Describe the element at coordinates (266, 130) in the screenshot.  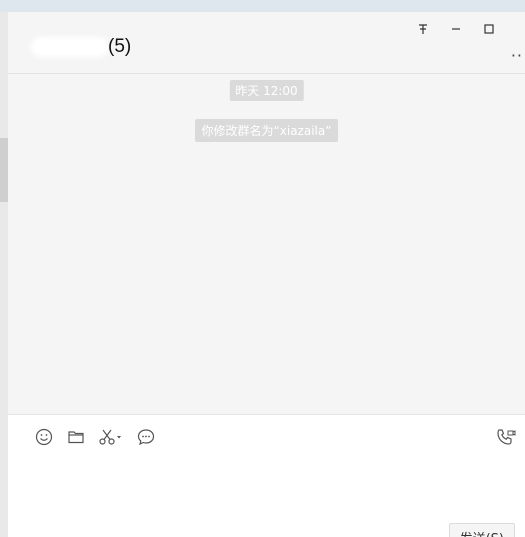
I see `system-message-chip: 你修改群名为“xiazaila”` at that location.